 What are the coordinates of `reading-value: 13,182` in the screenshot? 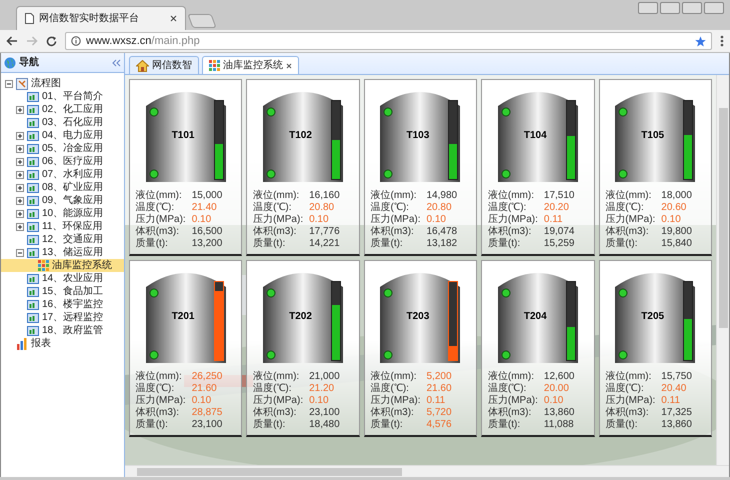 It's located at (442, 244).